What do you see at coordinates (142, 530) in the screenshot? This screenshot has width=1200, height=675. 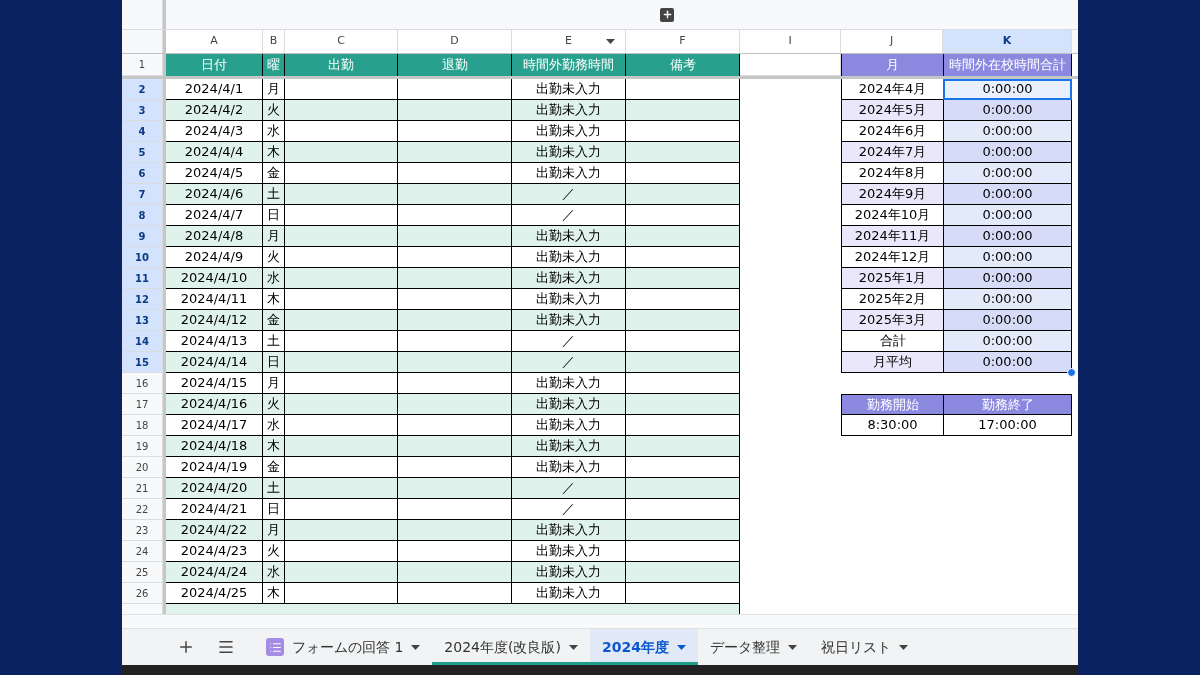 I see `row-number: 23` at bounding box center [142, 530].